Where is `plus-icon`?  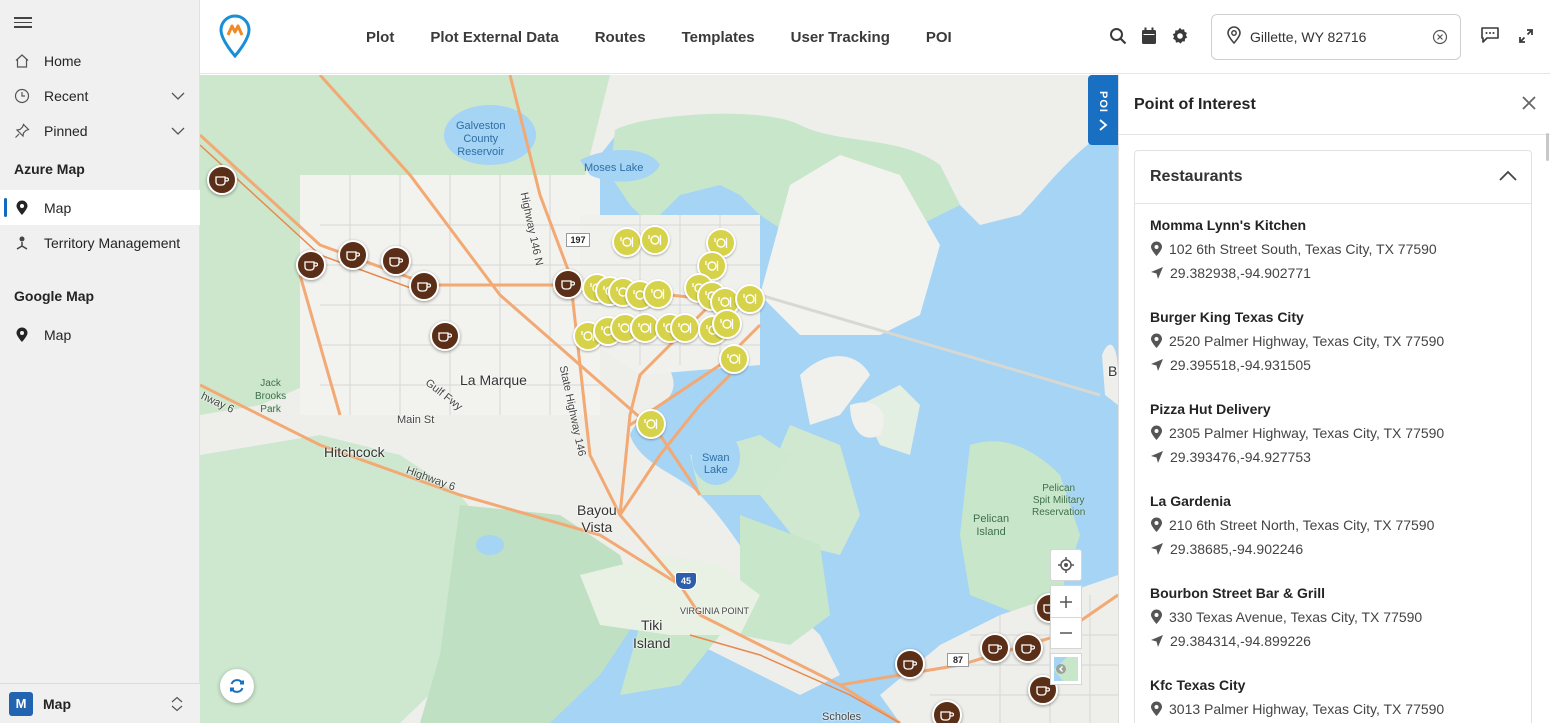
plus-icon is located at coordinates (1066, 601).